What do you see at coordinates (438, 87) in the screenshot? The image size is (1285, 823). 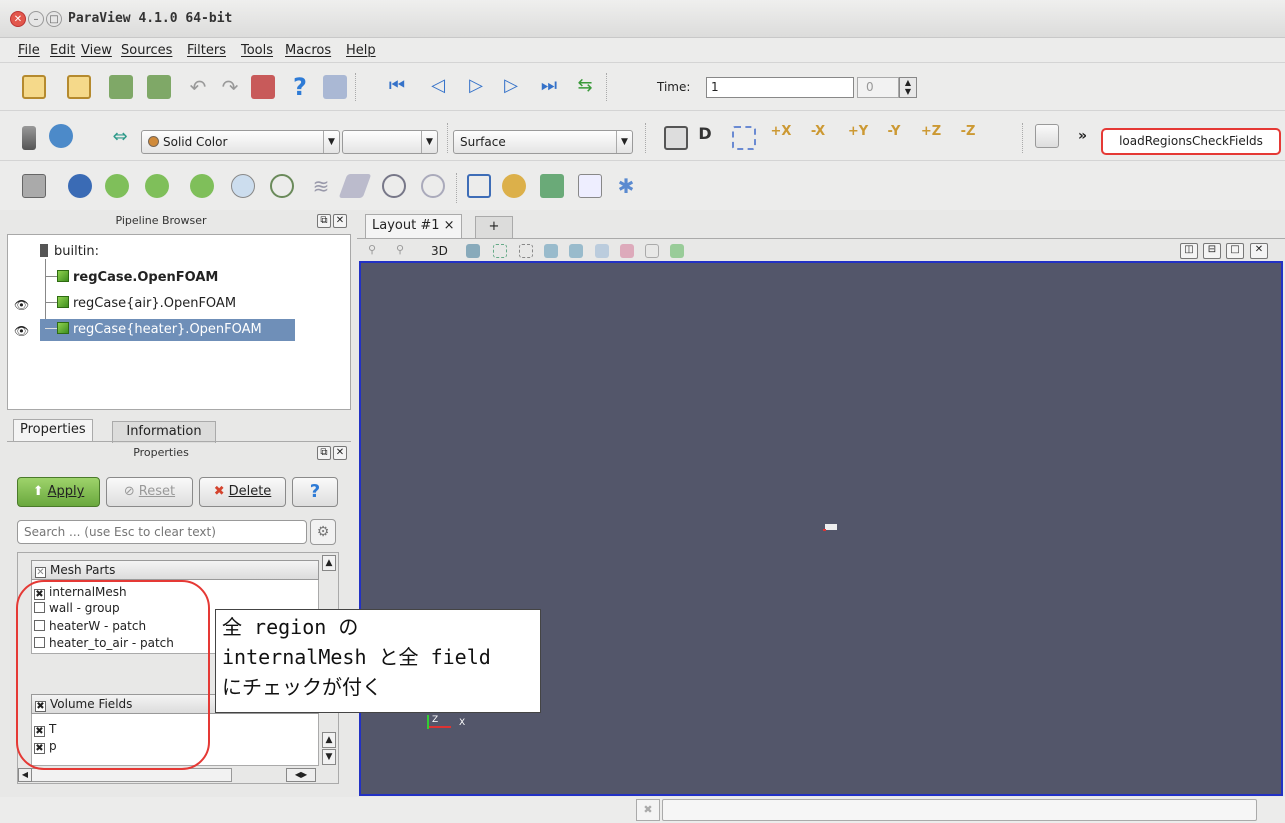 I see `previous-frame-icon: ◁` at bounding box center [438, 87].